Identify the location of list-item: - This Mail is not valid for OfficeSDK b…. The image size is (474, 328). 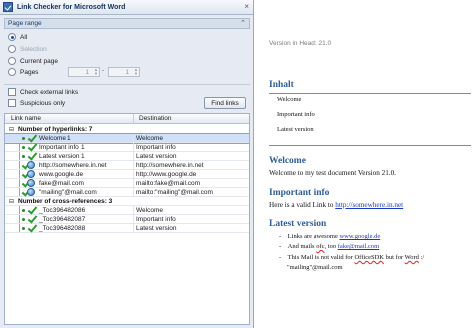
(351, 257).